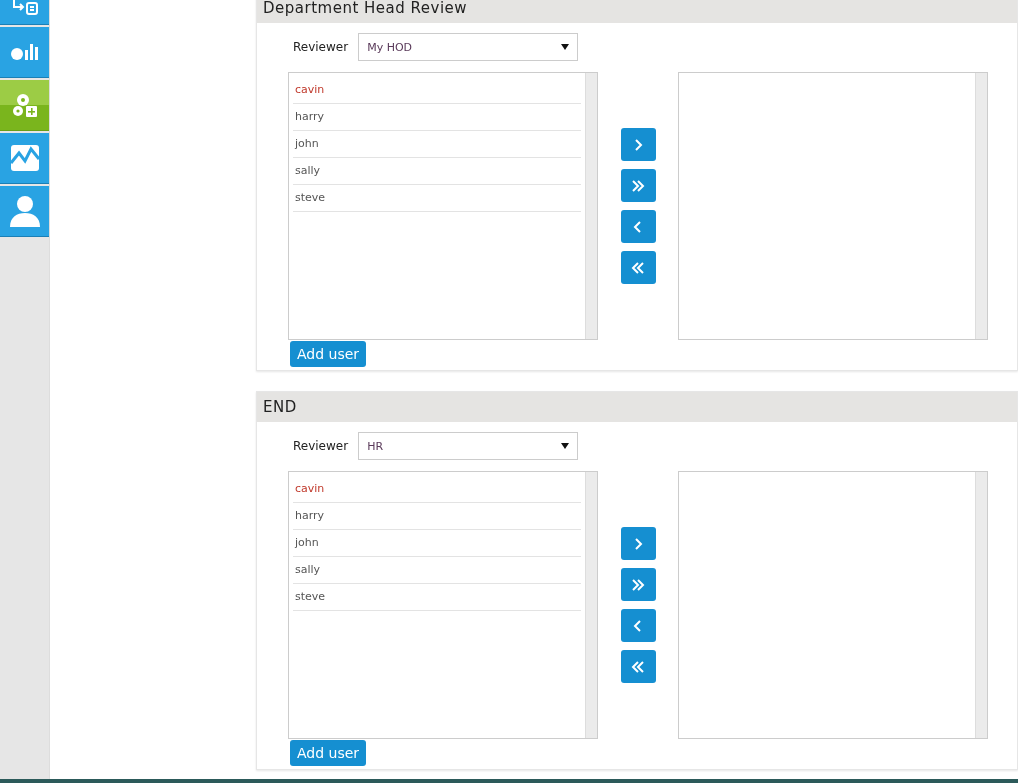 The image size is (1018, 783). Describe the element at coordinates (468, 446) in the screenshot. I see `reviewer-dropdown: HR` at that location.